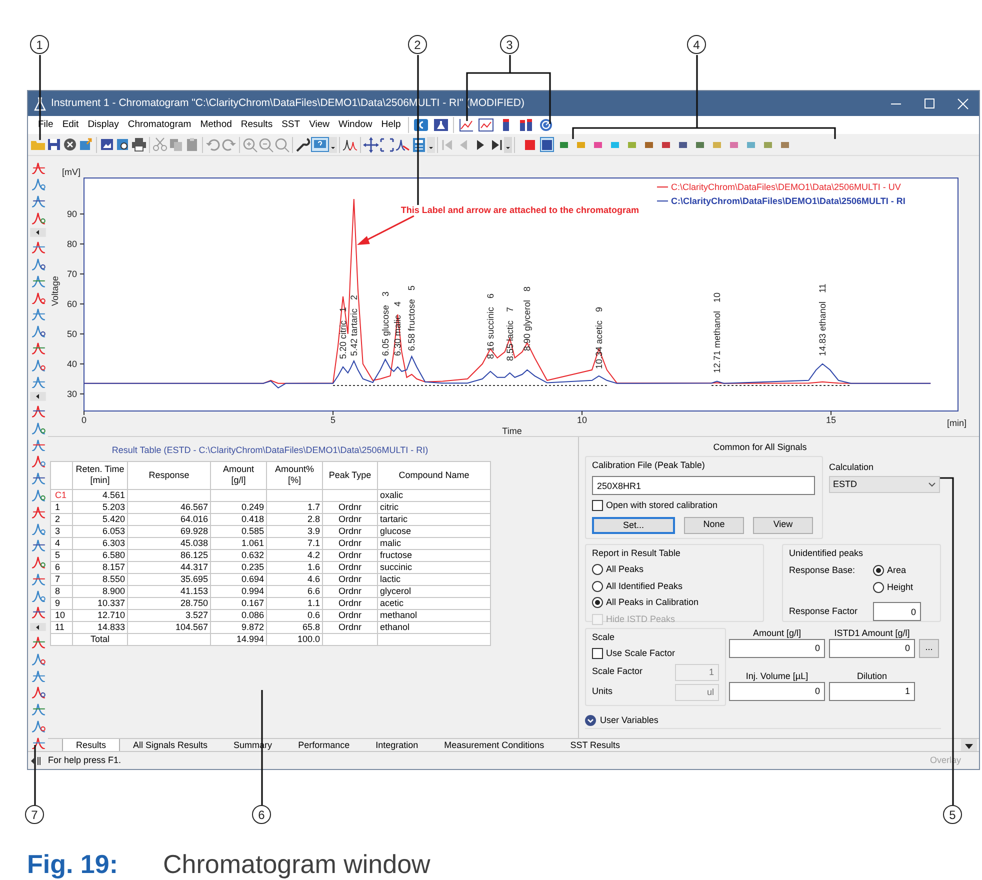 The width and height of the screenshot is (982, 880). What do you see at coordinates (176, 144) in the screenshot?
I see `copy-icon` at bounding box center [176, 144].